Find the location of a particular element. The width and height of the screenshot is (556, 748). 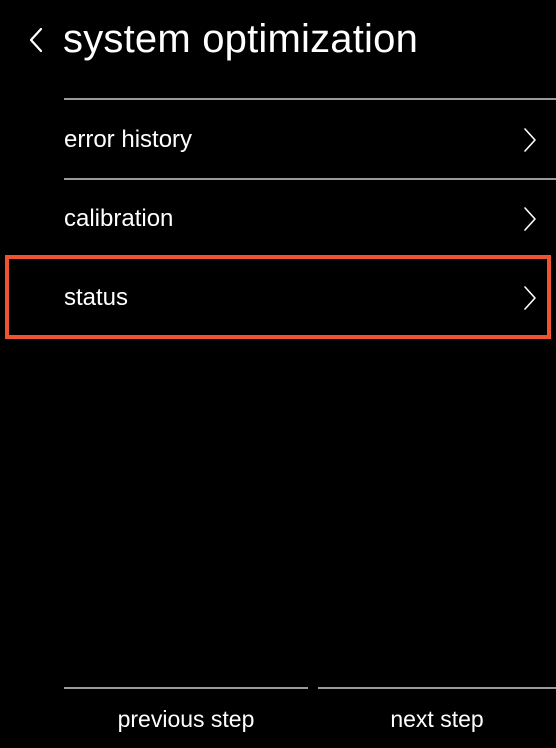

menu-item-status: status is located at coordinates (278, 298).